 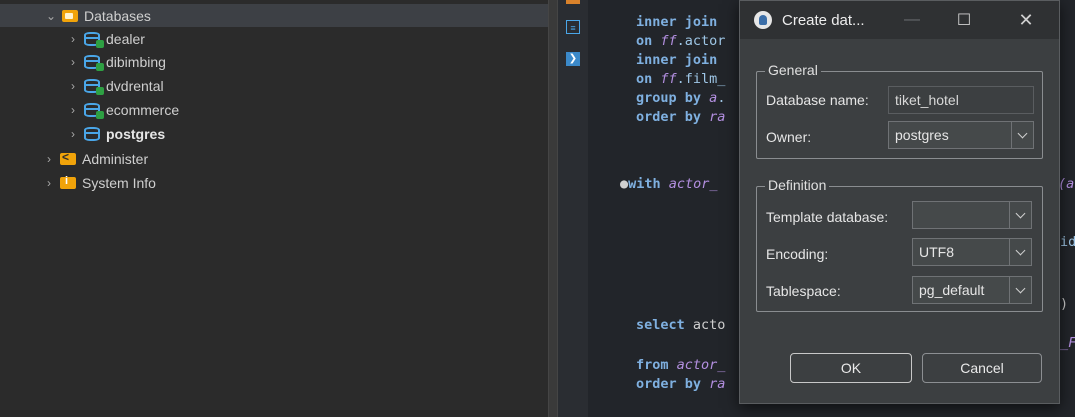 What do you see at coordinates (119, 182) in the screenshot?
I see `tree-item-label: System Info` at bounding box center [119, 182].